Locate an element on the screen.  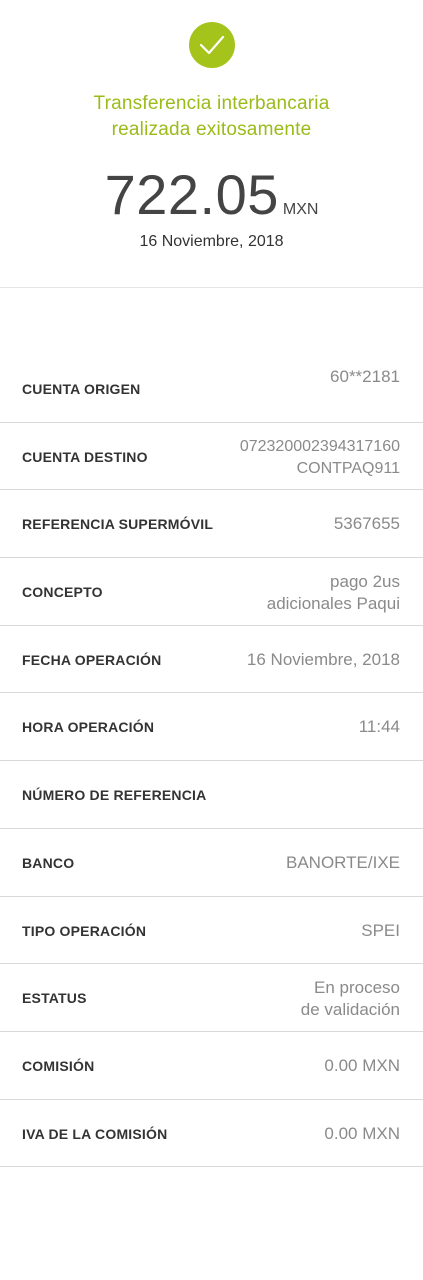
detail-row-referencia-supermovil: REFERENCIA SUPERMÓVIL 5367655 is located at coordinates (211, 524).